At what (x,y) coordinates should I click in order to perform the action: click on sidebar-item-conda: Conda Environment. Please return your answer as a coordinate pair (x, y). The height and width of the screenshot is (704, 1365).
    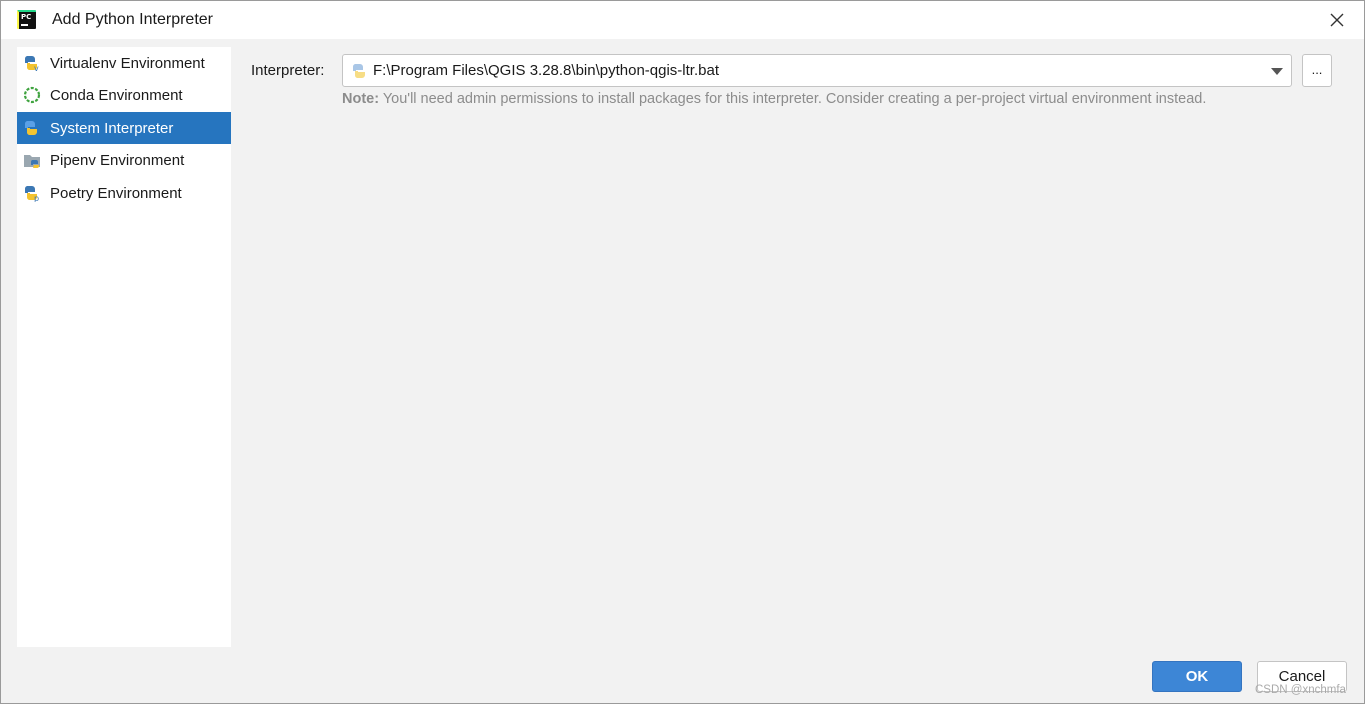
    Looking at the image, I should click on (124, 95).